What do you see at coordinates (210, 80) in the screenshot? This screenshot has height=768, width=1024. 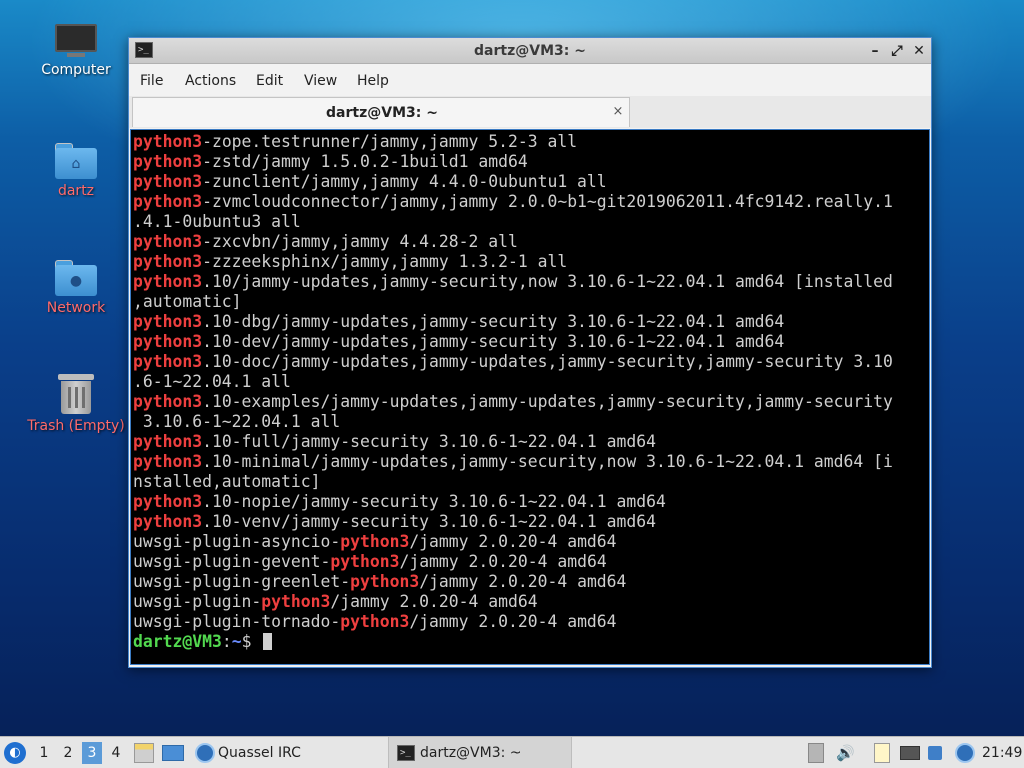 I see `menu-actions: Actions` at bounding box center [210, 80].